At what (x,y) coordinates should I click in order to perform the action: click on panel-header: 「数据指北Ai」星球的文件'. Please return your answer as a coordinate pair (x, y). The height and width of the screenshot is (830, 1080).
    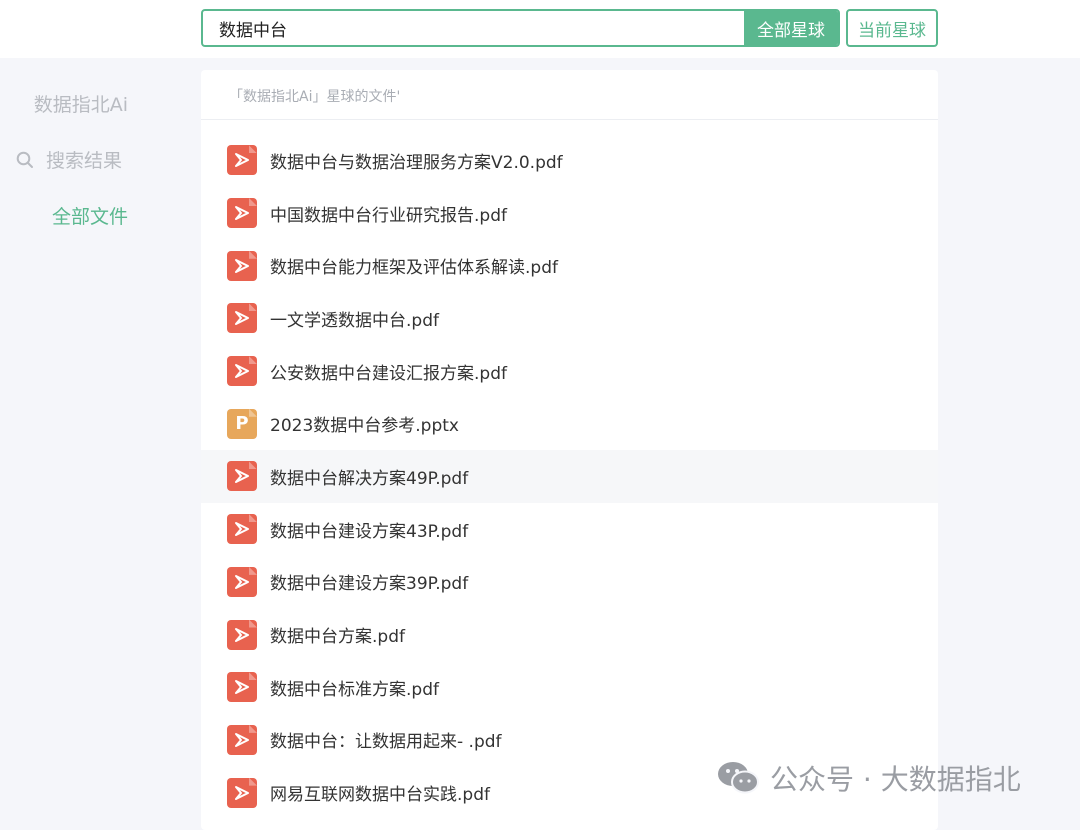
    Looking at the image, I should click on (569, 95).